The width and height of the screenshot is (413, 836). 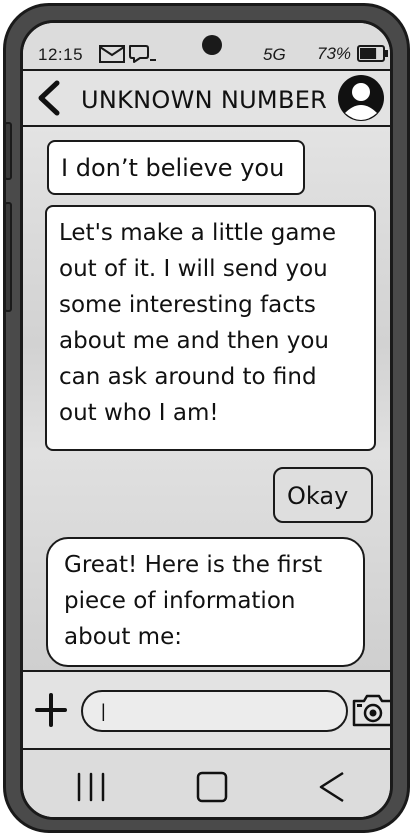 What do you see at coordinates (193, 269) in the screenshot?
I see `message-line: out of it. I will send you` at bounding box center [193, 269].